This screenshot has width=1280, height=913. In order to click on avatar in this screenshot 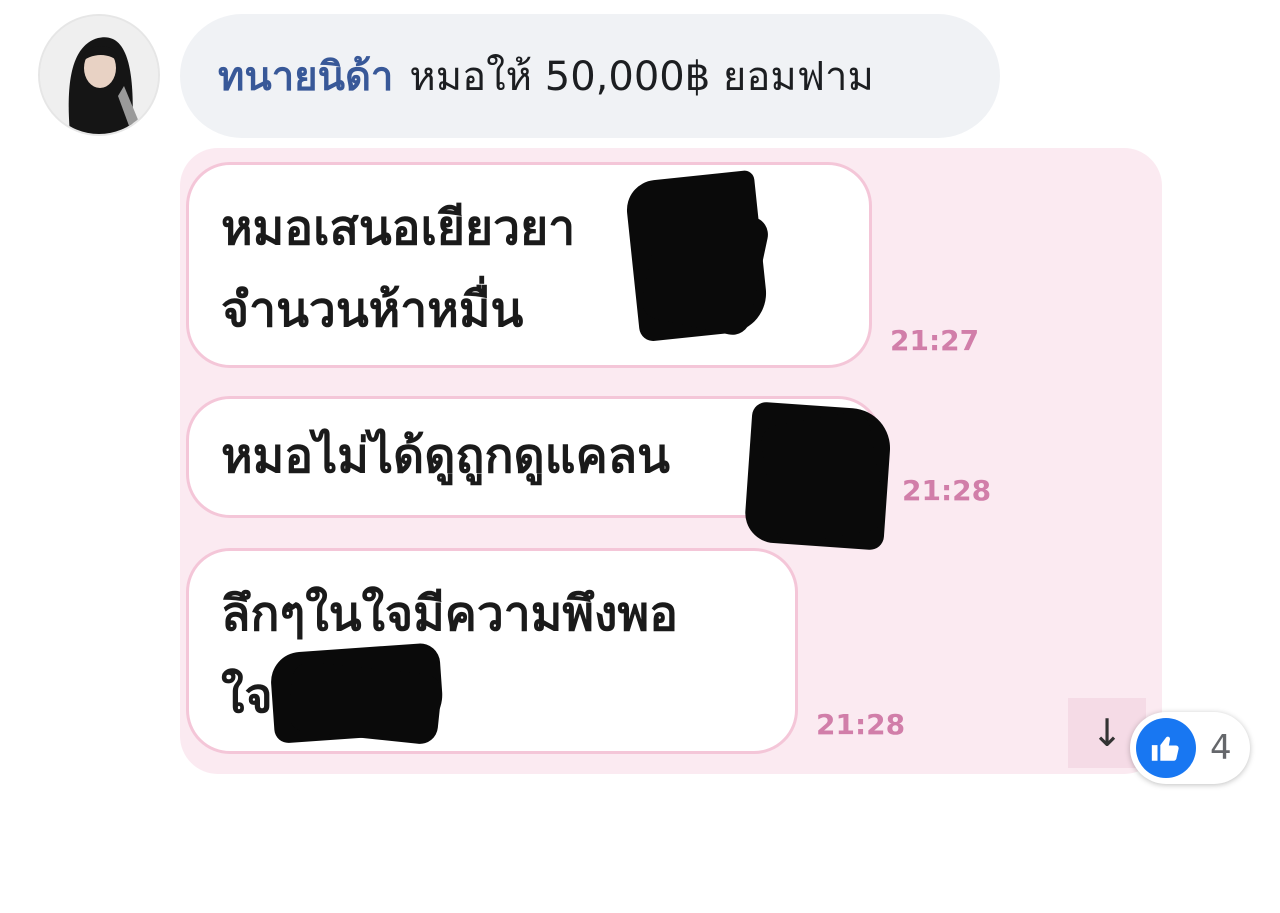, I will do `click(99, 75)`.